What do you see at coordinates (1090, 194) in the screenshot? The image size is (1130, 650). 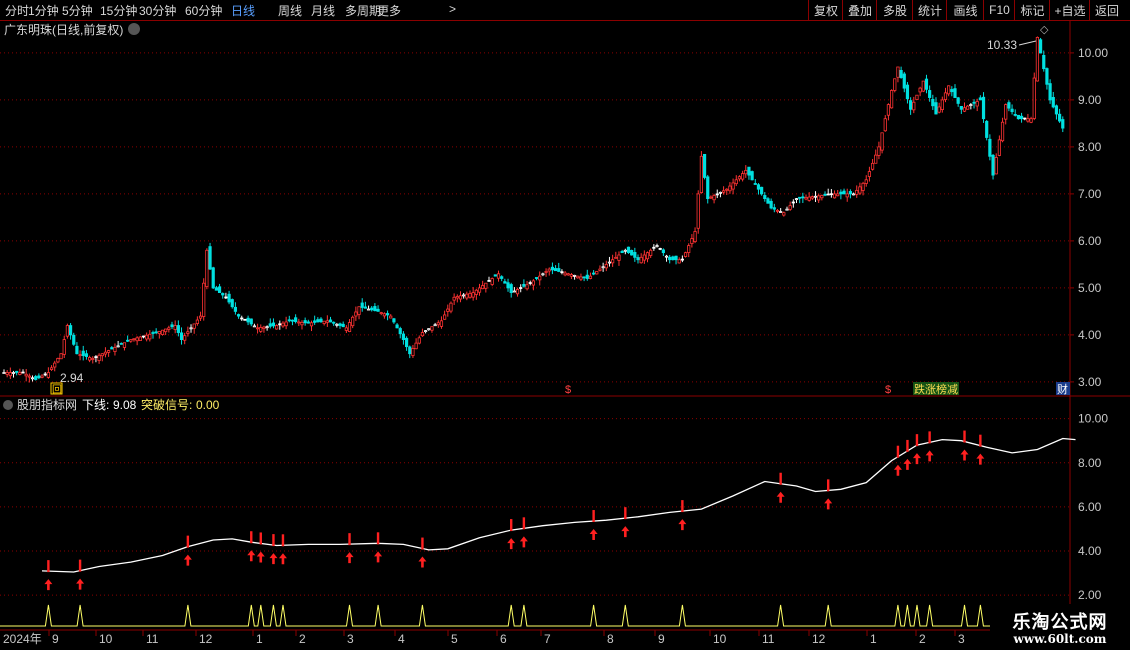 I see `main-y-tick-label: 7.00` at bounding box center [1090, 194].